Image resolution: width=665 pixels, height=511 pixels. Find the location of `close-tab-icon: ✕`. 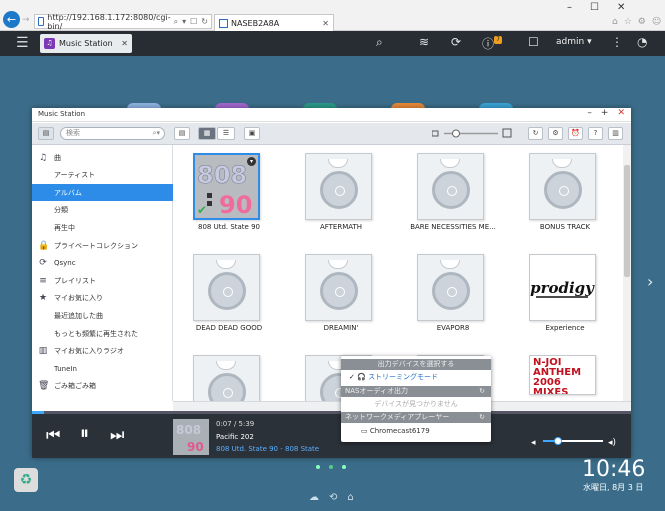

close-tab-icon: ✕ is located at coordinates (327, 23).